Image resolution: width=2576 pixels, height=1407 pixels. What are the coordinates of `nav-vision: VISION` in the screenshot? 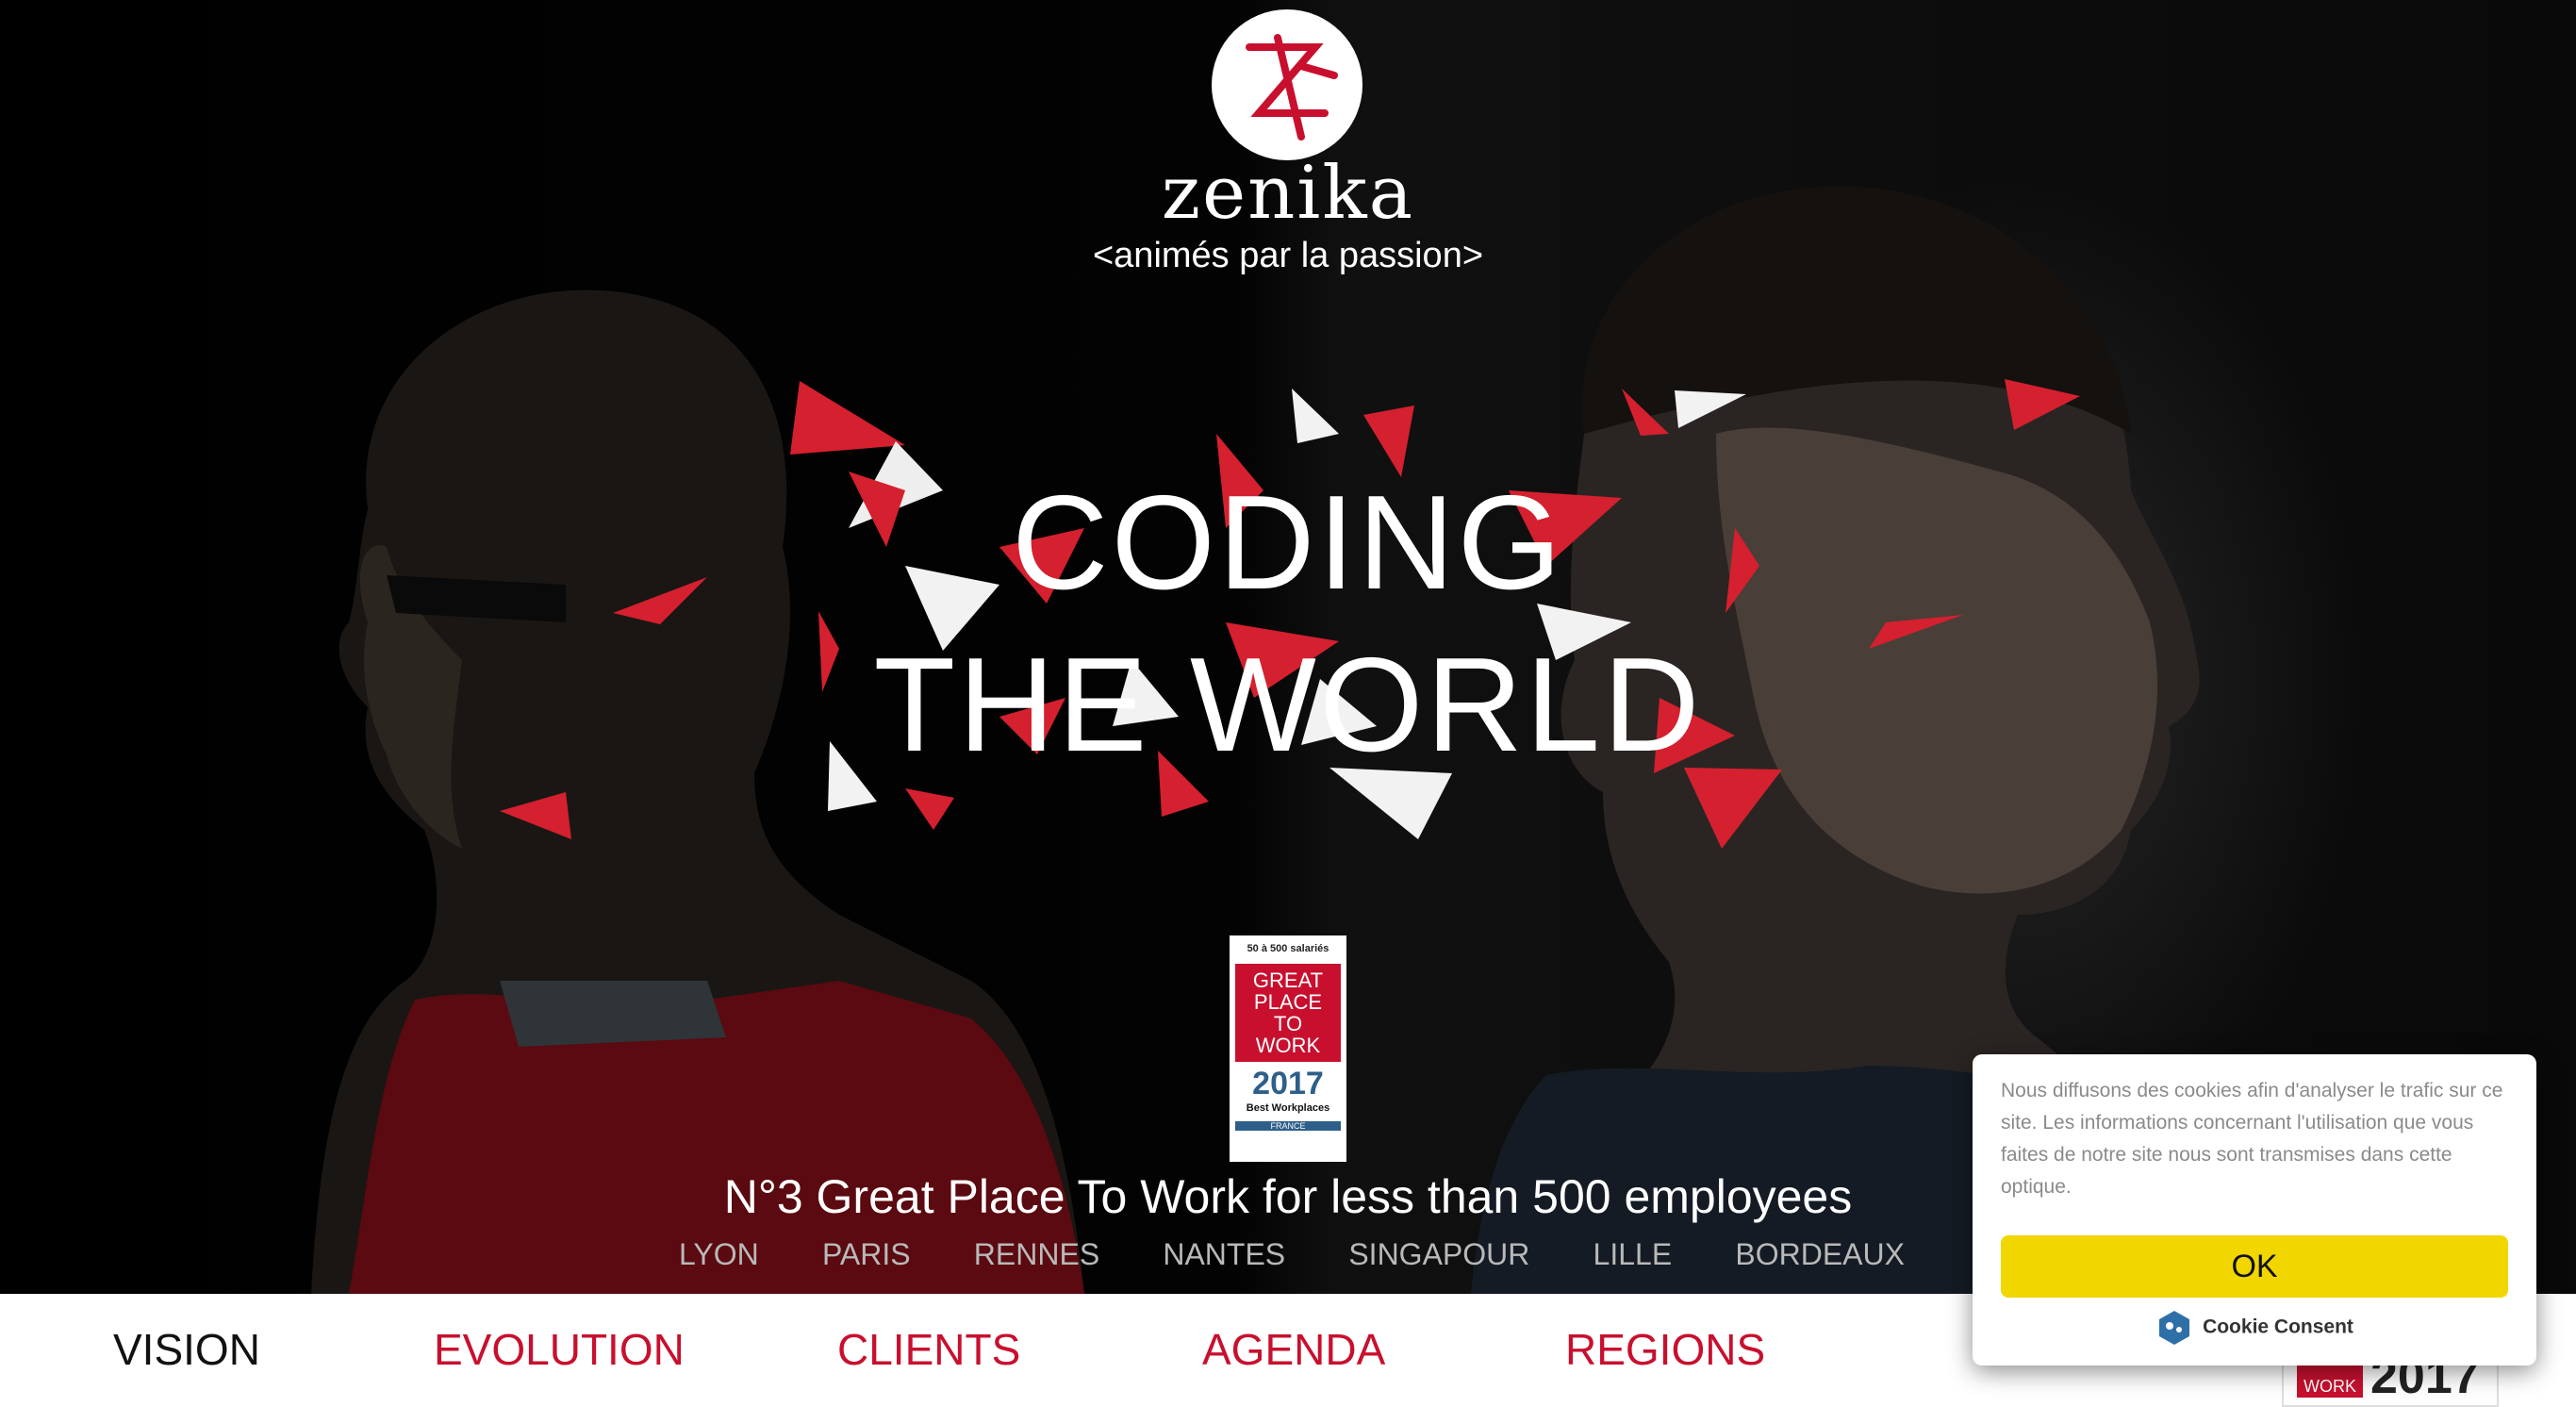 It's located at (186, 1349).